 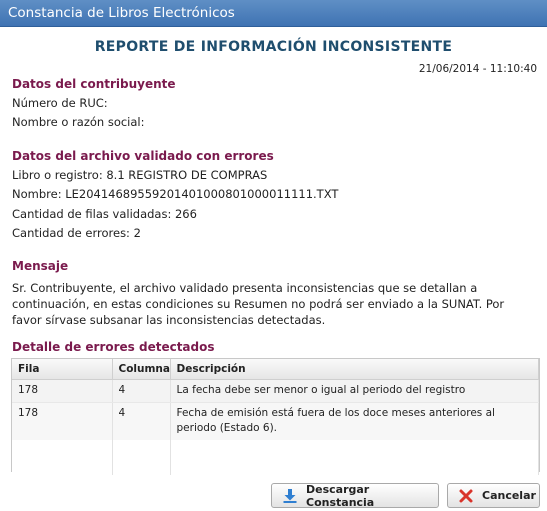 I want to click on cancel-button: Cancelar, so click(x=493, y=495).